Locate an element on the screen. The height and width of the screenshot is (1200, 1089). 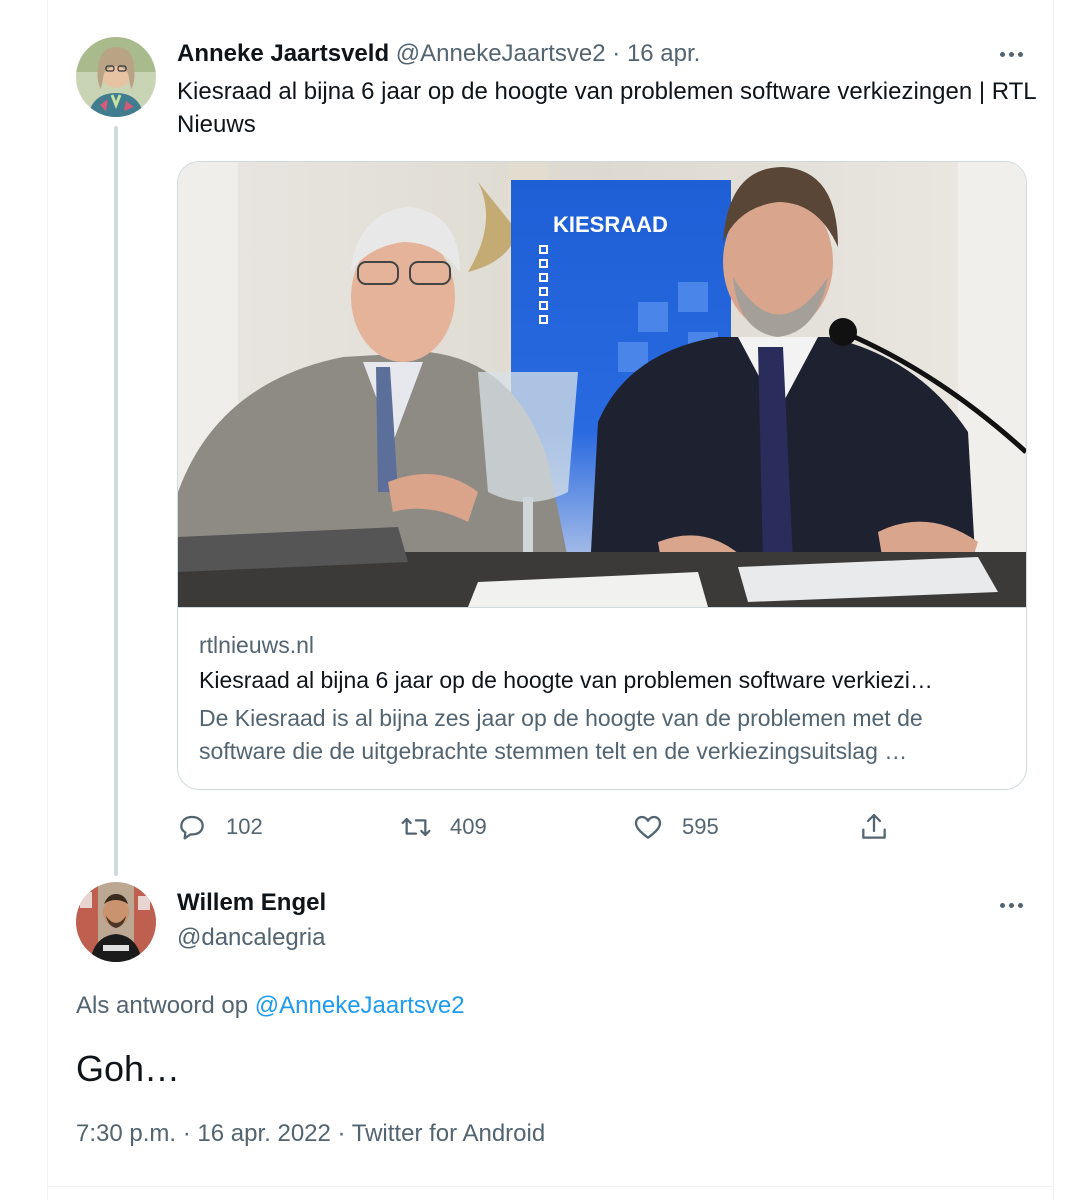
reply-prefix: Als antwoord op is located at coordinates (162, 1005).